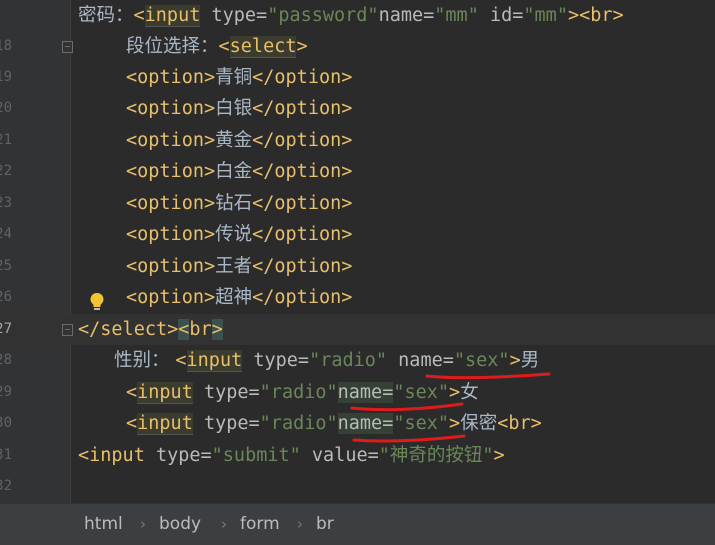 The image size is (715, 545). Describe the element at coordinates (6, 171) in the screenshot. I see `line-number: 22` at that location.